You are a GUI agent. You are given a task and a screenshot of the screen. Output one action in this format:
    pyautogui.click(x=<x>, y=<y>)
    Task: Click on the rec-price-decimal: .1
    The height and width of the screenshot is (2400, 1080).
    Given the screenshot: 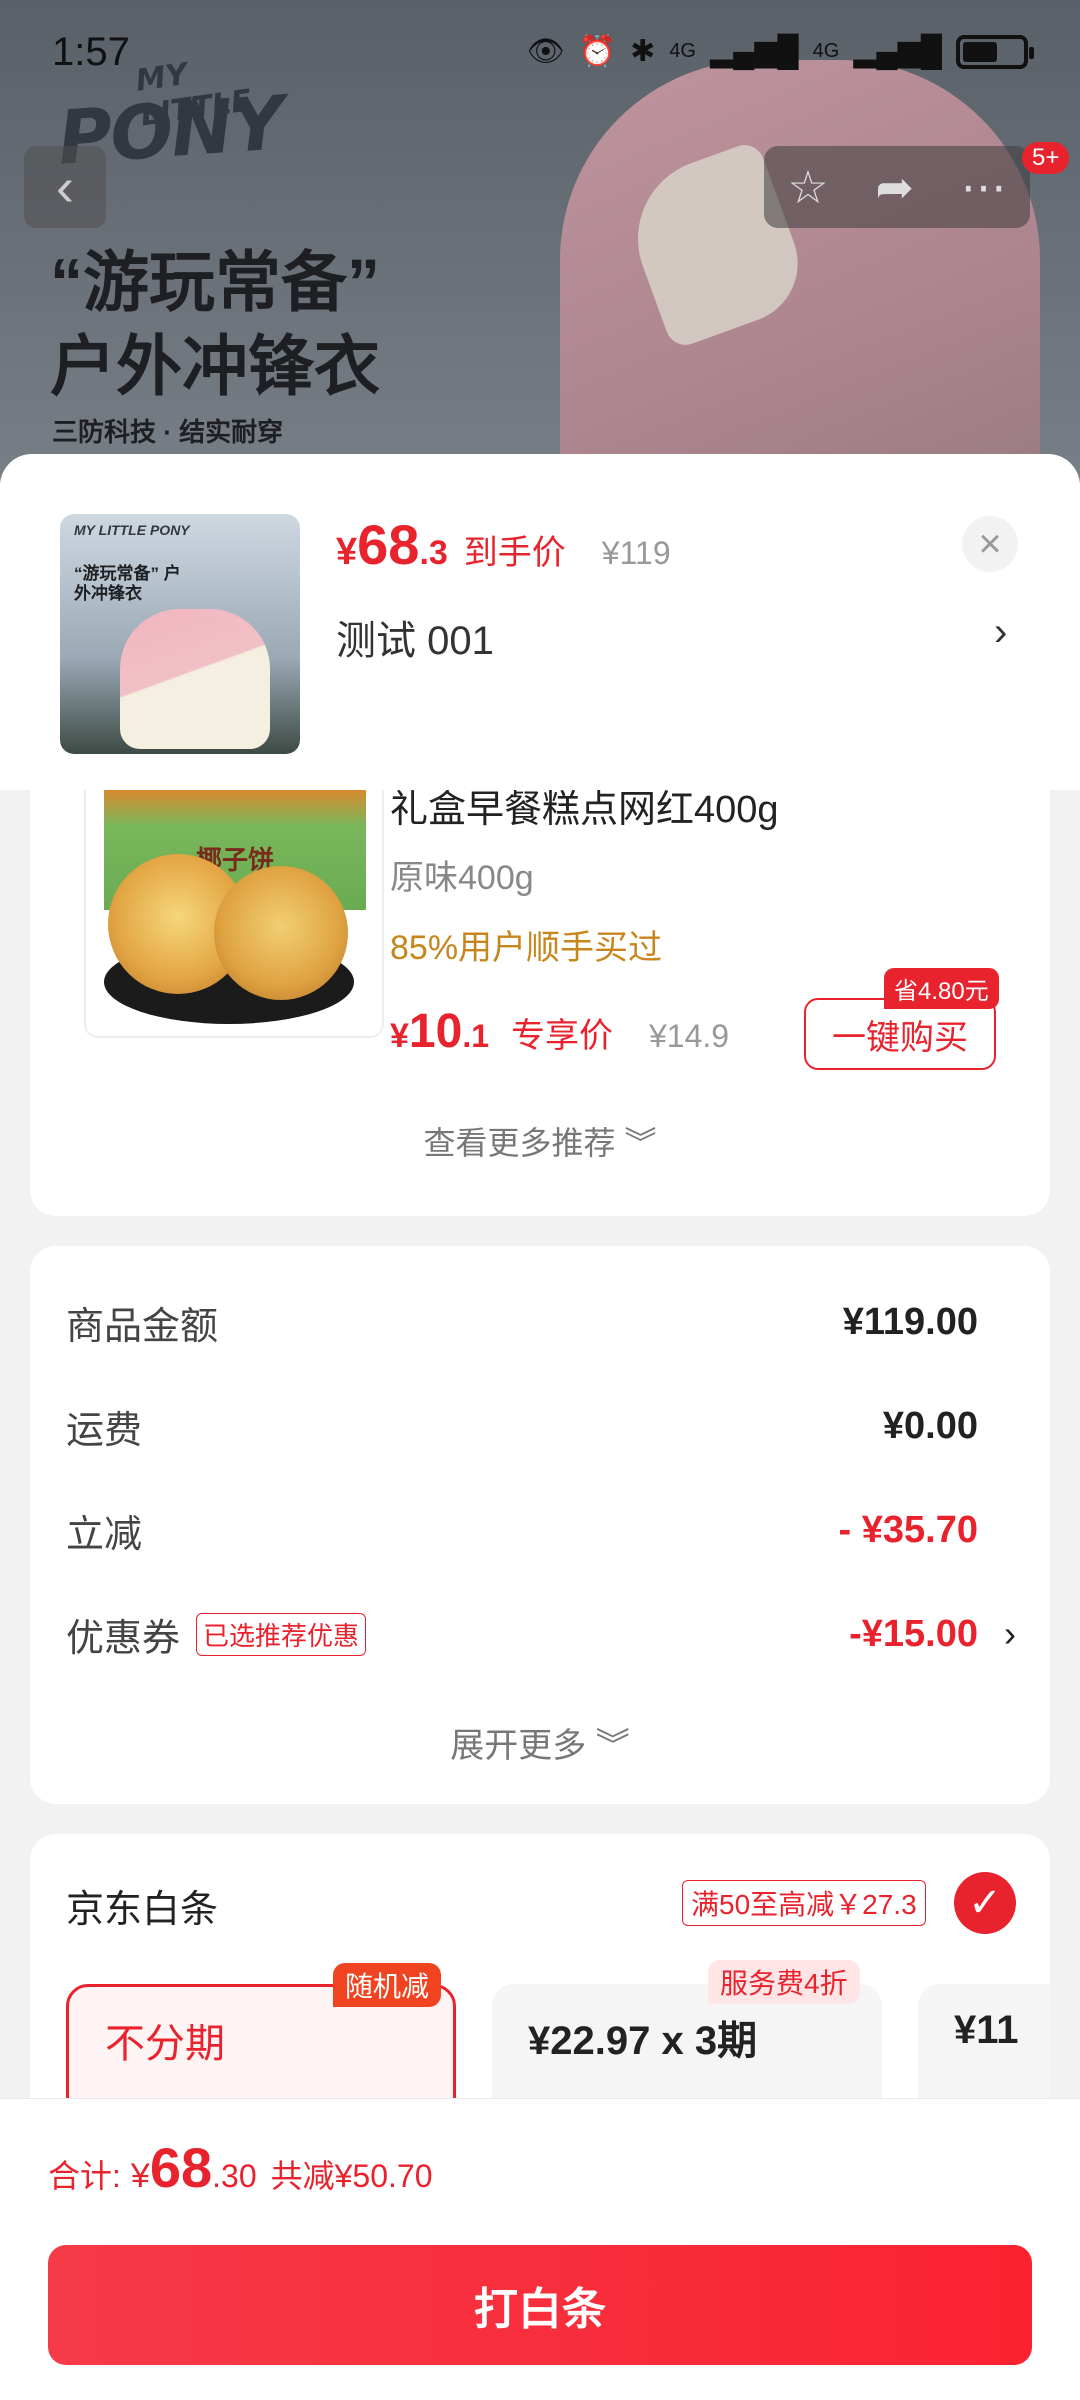 What is the action you would take?
    pyautogui.click(x=475, y=1036)
    